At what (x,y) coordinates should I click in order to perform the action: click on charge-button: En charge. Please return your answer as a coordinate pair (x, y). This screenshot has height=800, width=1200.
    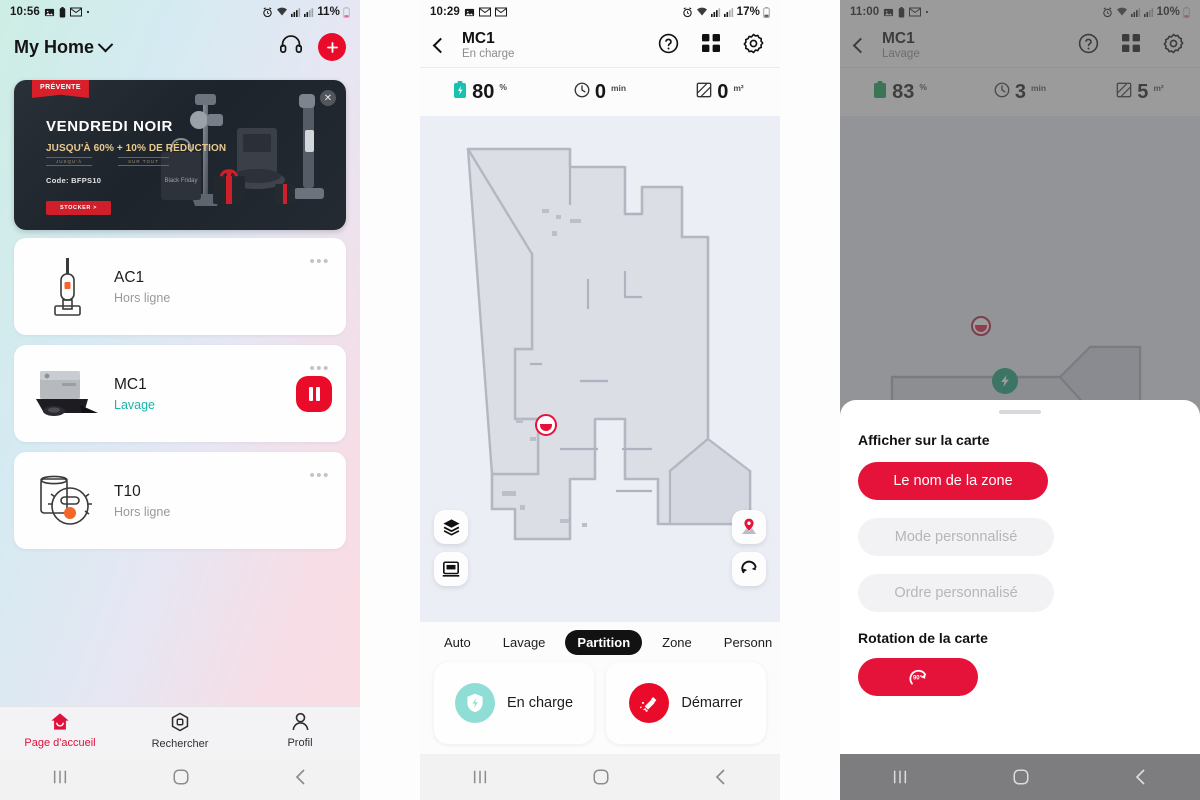
    Looking at the image, I should click on (514, 703).